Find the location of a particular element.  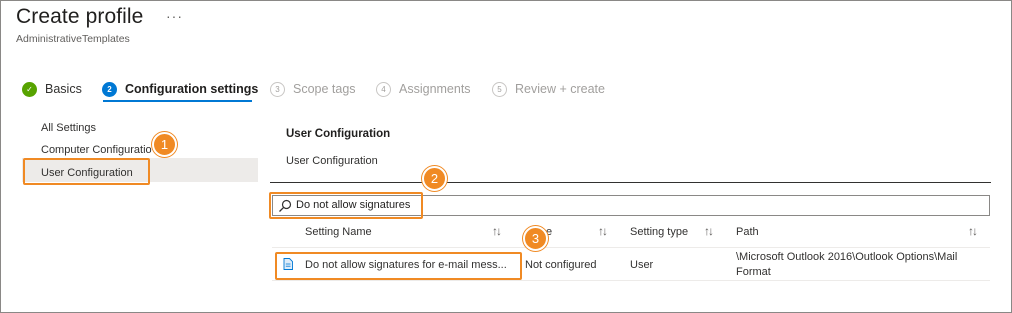

step-basics: ✓ Basics is located at coordinates (52, 89).